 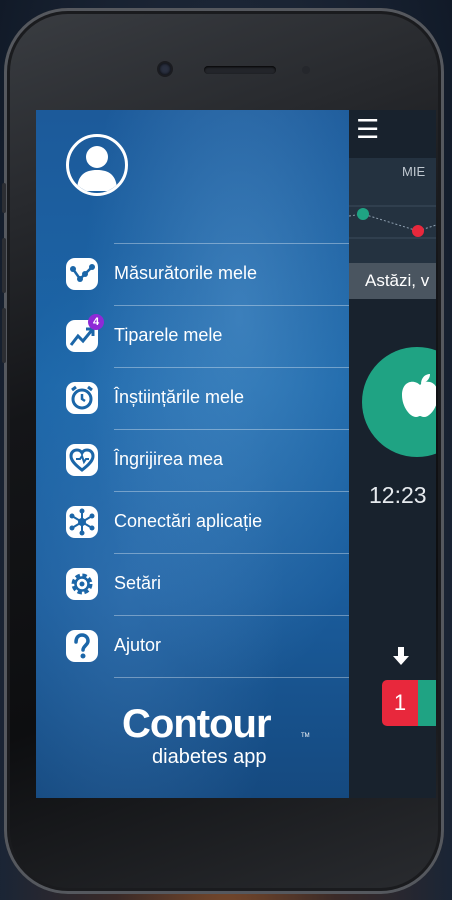 I want to click on user-avatar, so click(x=97, y=165).